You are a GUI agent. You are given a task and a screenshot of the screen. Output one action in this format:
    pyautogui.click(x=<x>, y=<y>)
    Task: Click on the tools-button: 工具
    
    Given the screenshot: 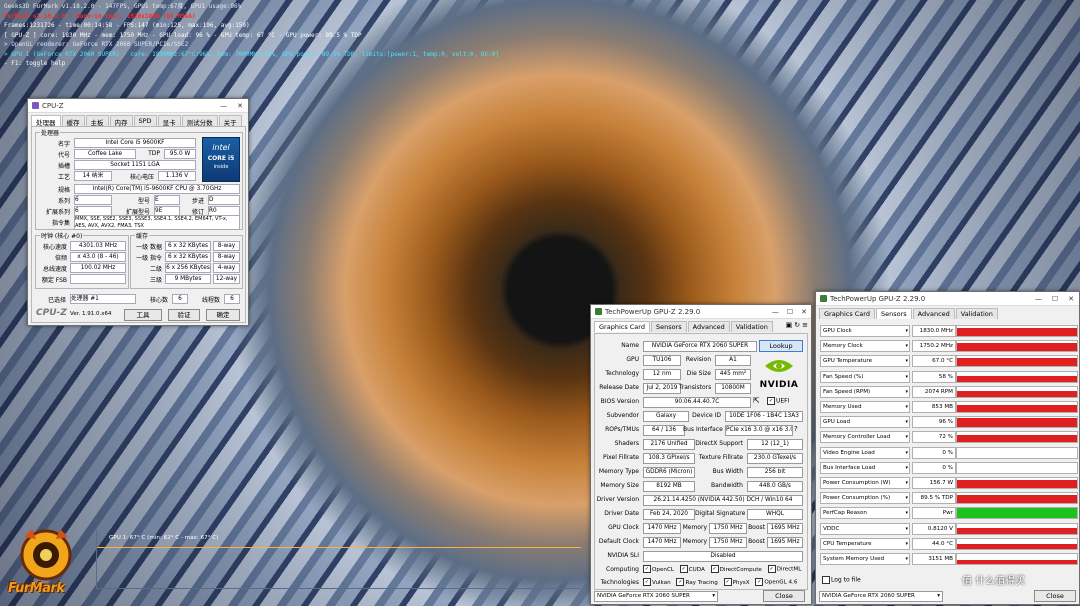 What is the action you would take?
    pyautogui.click(x=143, y=315)
    